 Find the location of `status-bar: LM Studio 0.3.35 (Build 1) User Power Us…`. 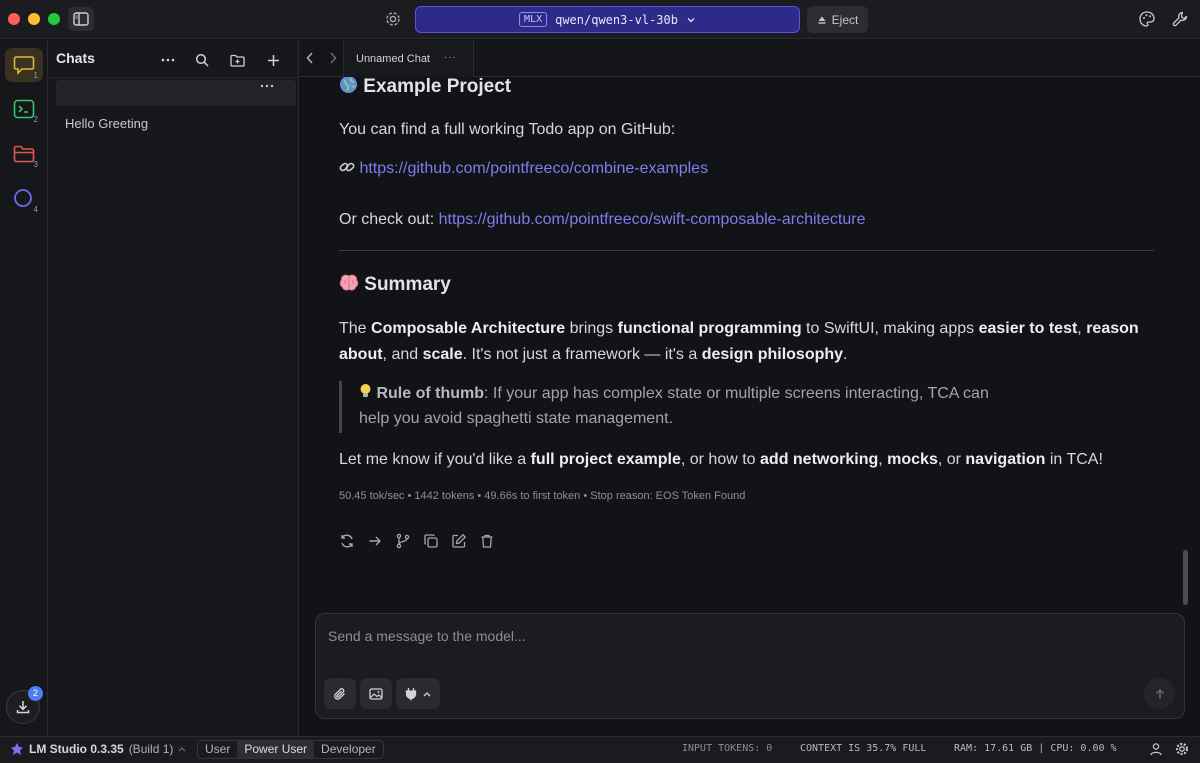

status-bar: LM Studio 0.3.35 (Build 1) User Power Us… is located at coordinates (600, 749).